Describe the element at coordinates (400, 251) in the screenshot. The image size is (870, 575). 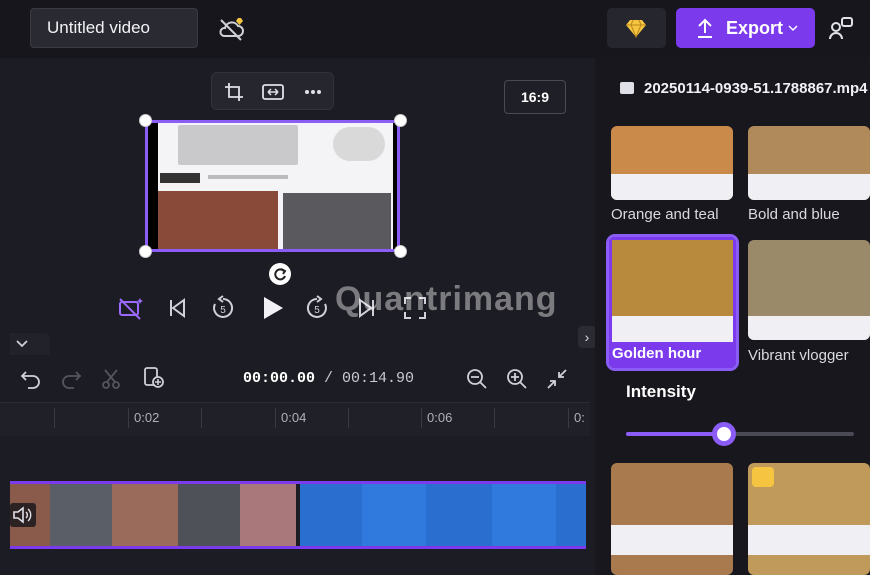
I see `resize-handle-br` at that location.